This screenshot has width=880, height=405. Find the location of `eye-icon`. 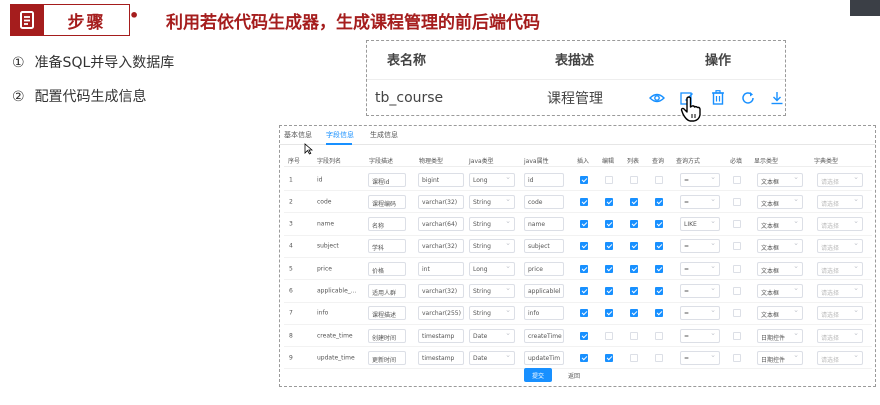

eye-icon is located at coordinates (657, 98).